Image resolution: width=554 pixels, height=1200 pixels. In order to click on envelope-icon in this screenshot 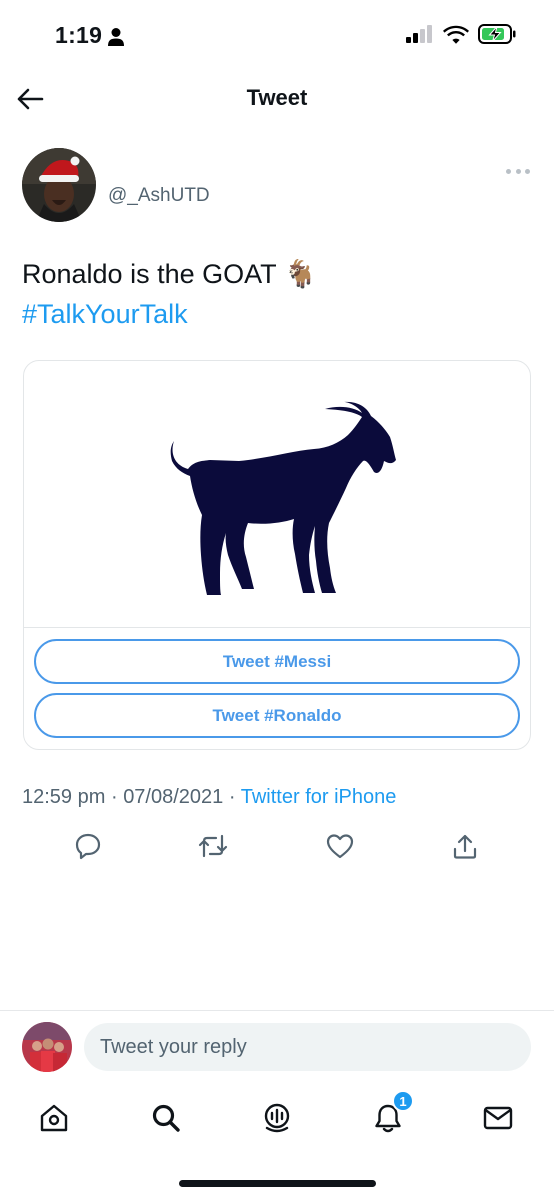, I will do `click(498, 1118)`.